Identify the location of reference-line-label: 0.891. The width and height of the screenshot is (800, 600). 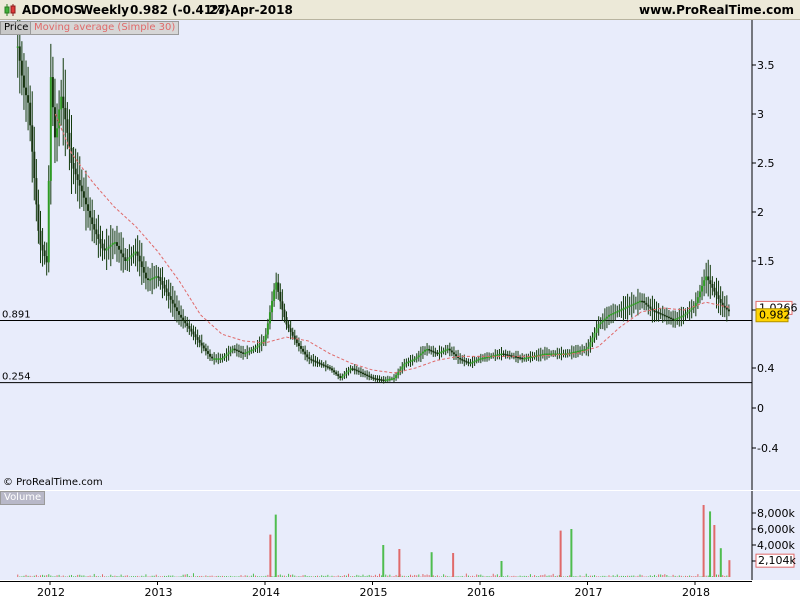
(16, 315).